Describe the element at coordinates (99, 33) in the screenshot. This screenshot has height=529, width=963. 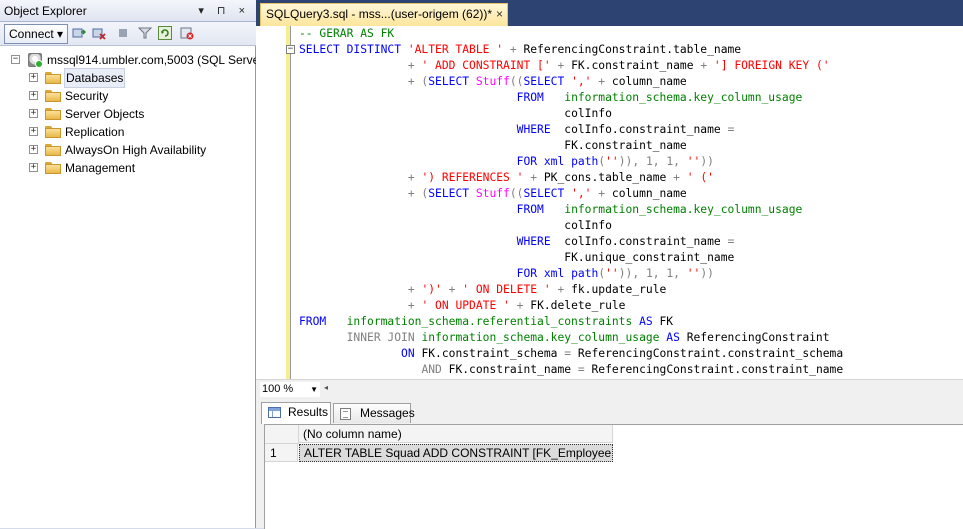
I see `disconnect-icon` at that location.